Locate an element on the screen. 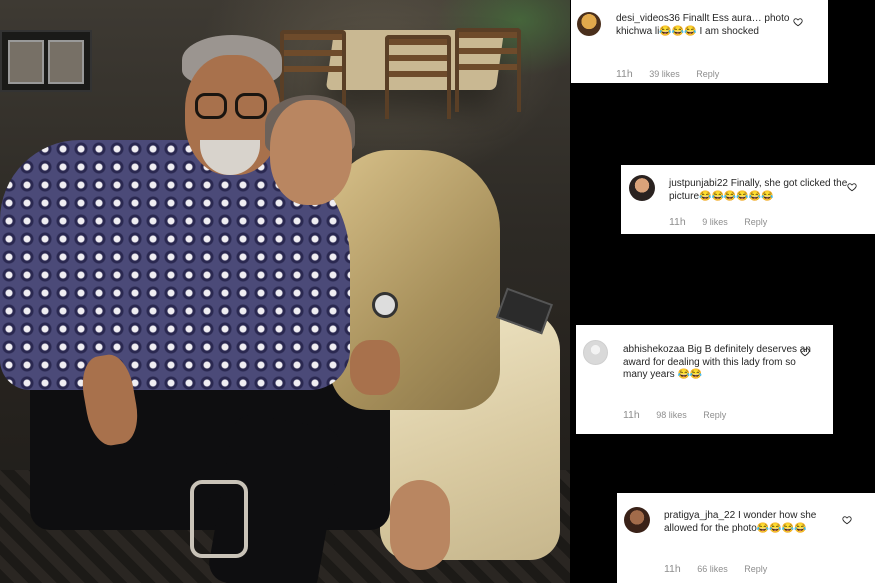 This screenshot has height=583, width=875. comment-username: pratigya_jha_22 is located at coordinates (699, 515).